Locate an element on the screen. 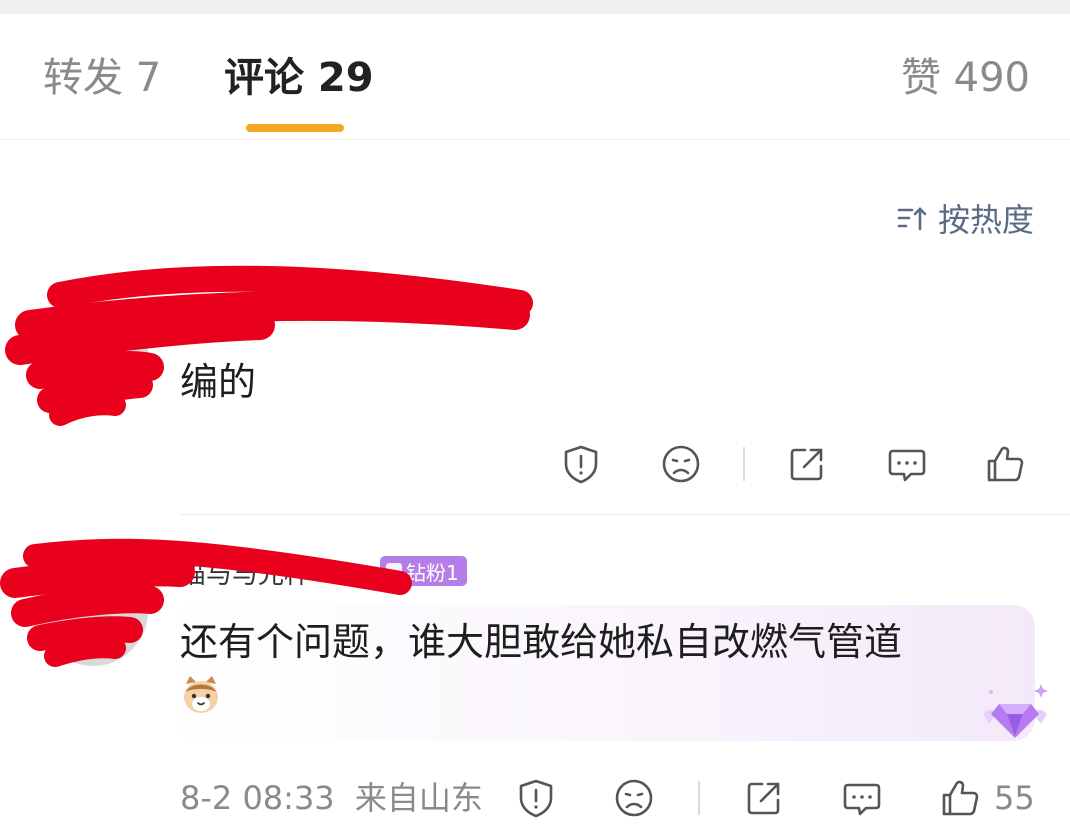 This screenshot has width=1070, height=831. tab-likes: 赞 490 is located at coordinates (965, 78).